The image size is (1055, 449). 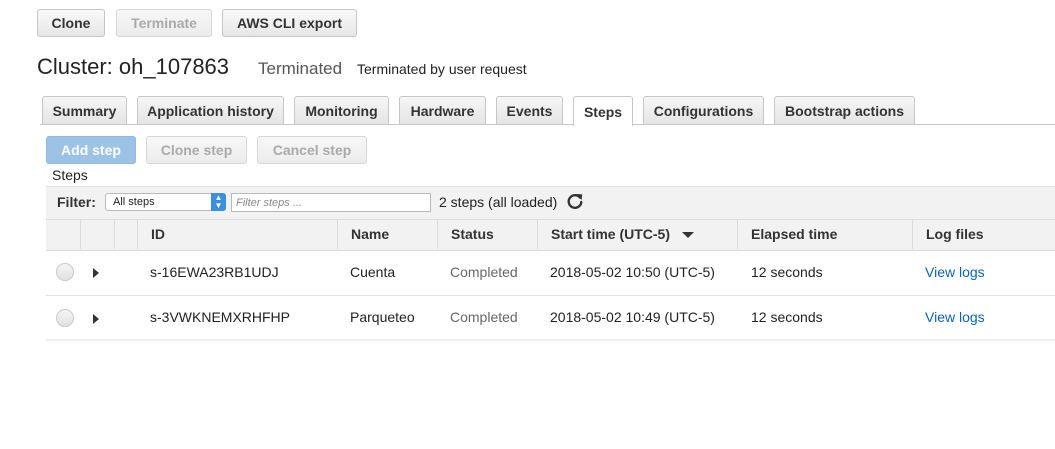 What do you see at coordinates (794, 234) in the screenshot?
I see `column-header-elapsed-time: Elapsed time` at bounding box center [794, 234].